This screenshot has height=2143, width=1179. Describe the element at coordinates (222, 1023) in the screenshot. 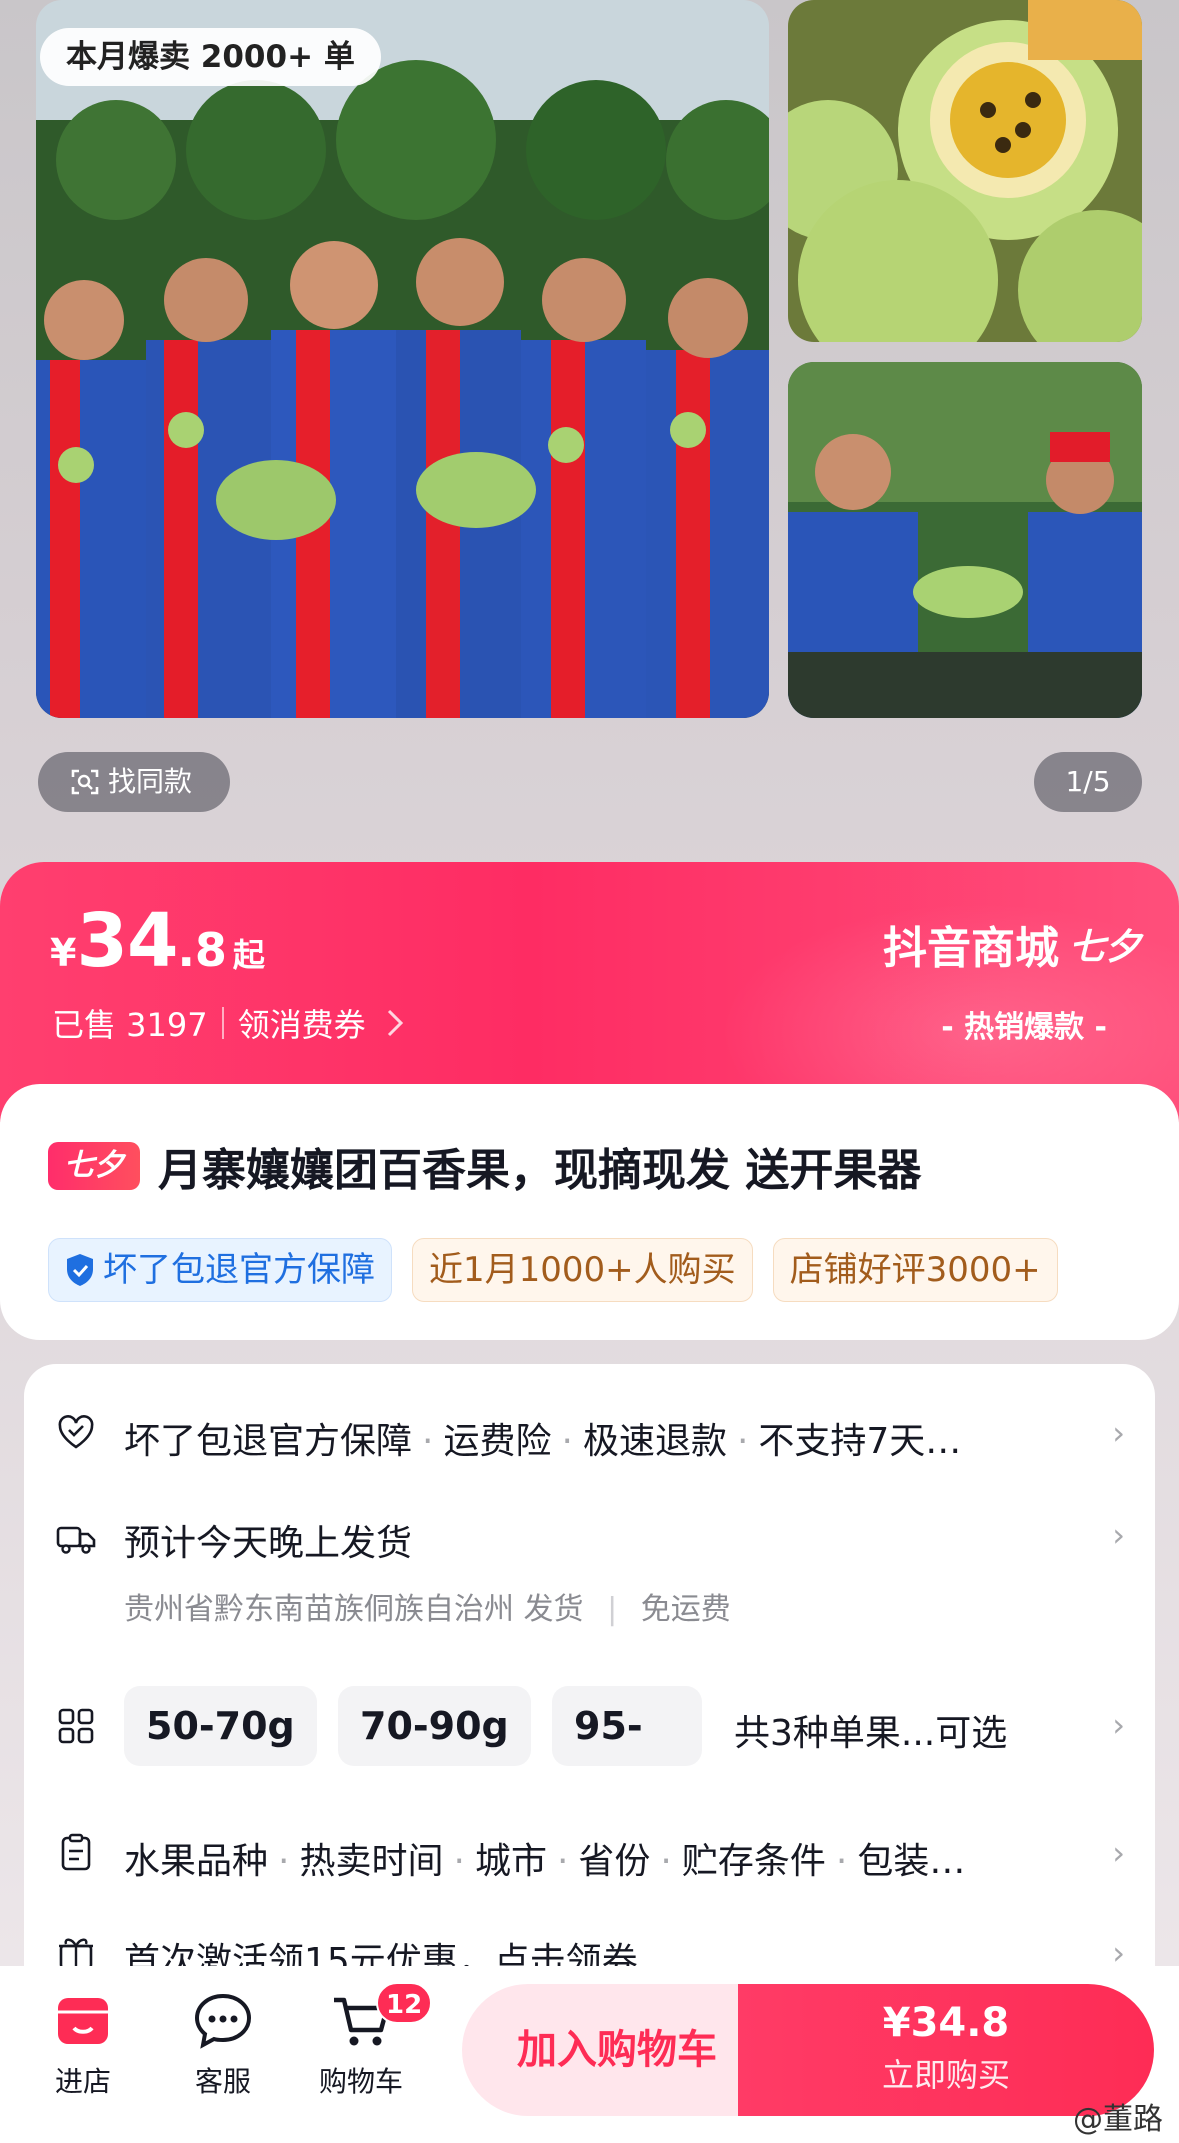

I see `divider` at that location.